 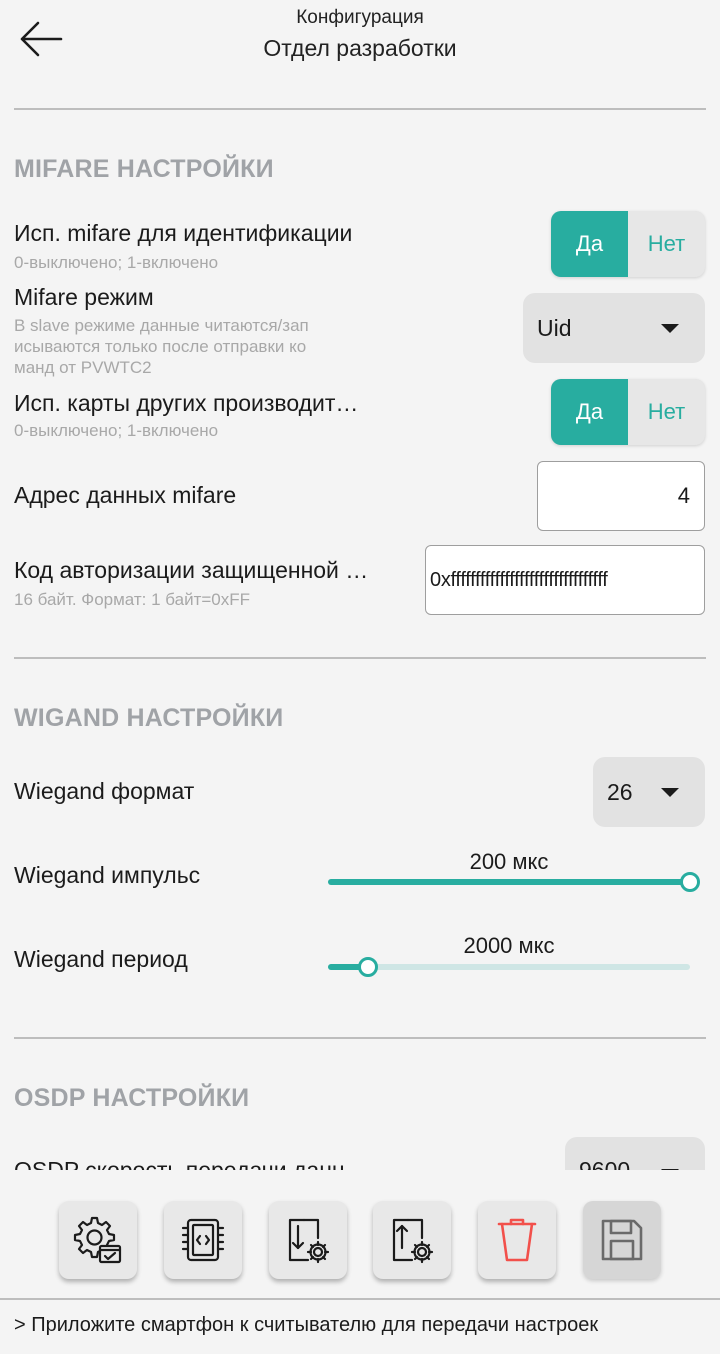 I want to click on scroll-viewport-edge: OSDP скорость передачи данн… 9600, so click(x=360, y=1150).